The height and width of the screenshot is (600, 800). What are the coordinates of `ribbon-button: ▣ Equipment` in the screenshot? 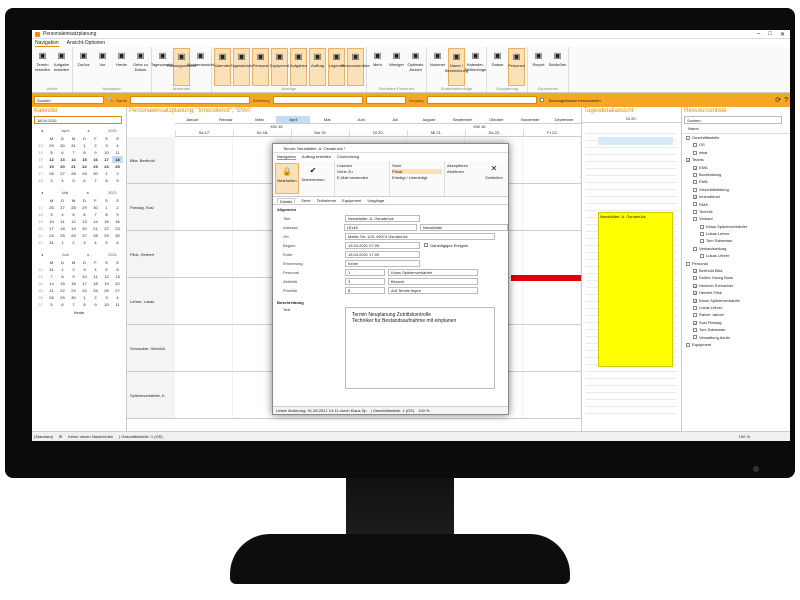 It's located at (279, 67).